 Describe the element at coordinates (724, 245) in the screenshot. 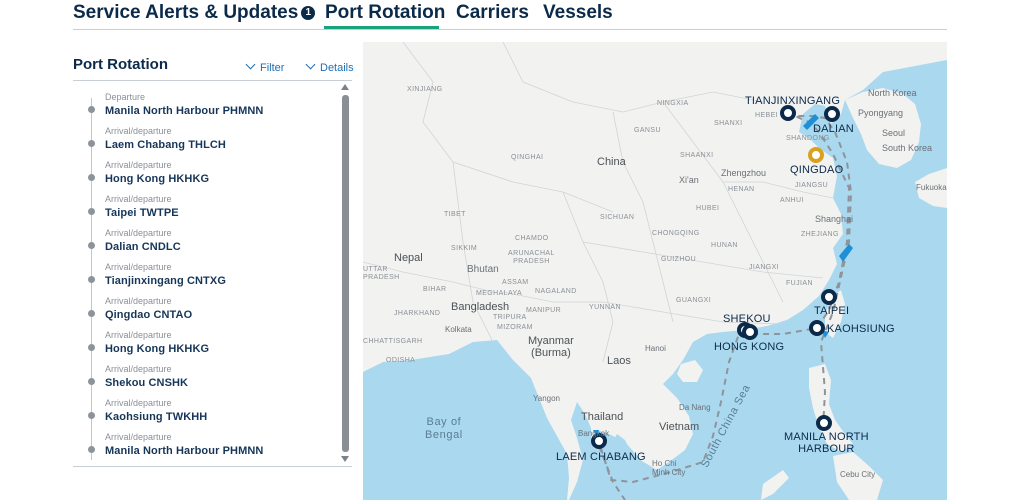

I see `map-label-hunan: HUNAN` at that location.